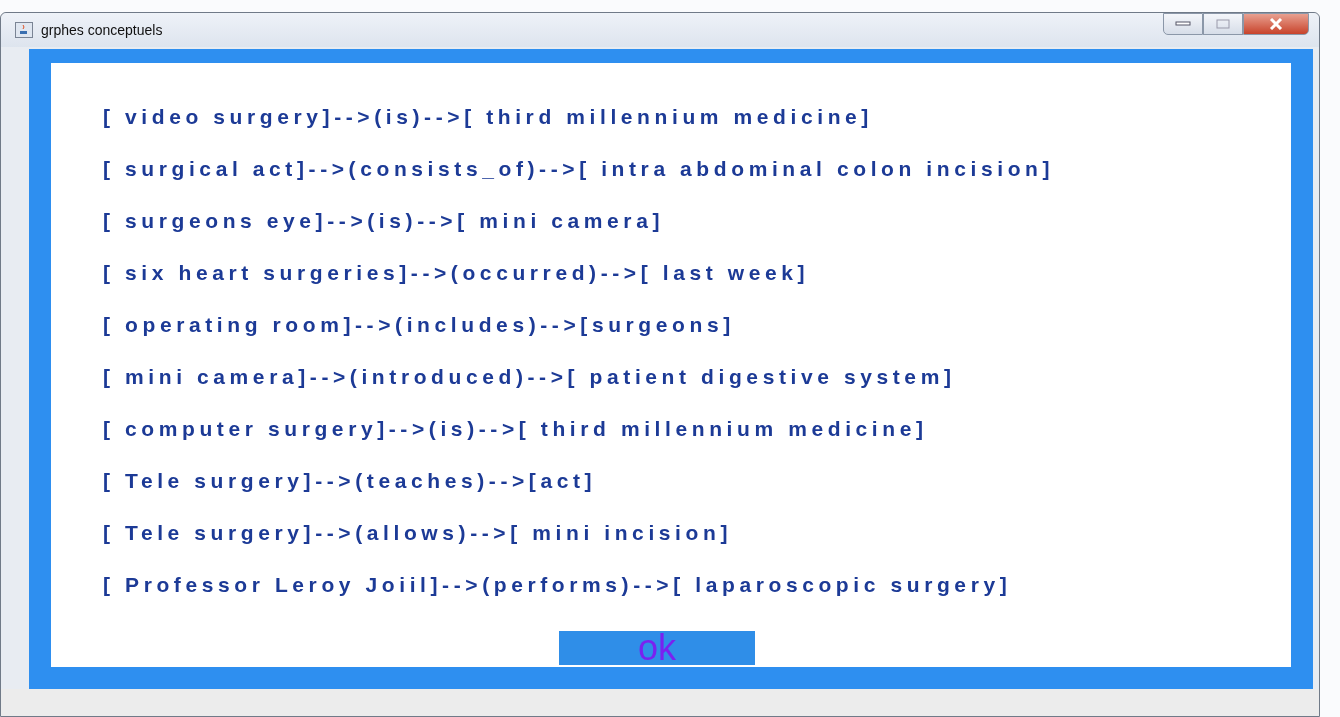 The width and height of the screenshot is (1340, 717). I want to click on relation-text: [ surgical act]-->(consists_of)-->[ intra abdominal colon incision], so click(579, 169).